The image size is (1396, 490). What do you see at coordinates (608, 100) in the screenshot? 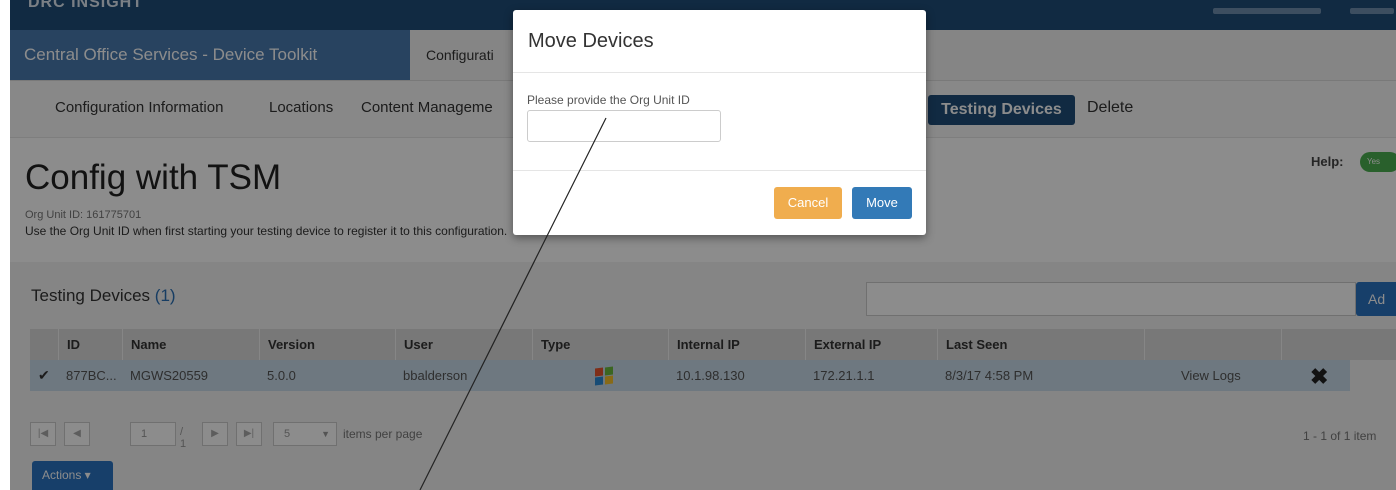
I see `org-unit-id-label: Please provide the Org Unit ID` at bounding box center [608, 100].